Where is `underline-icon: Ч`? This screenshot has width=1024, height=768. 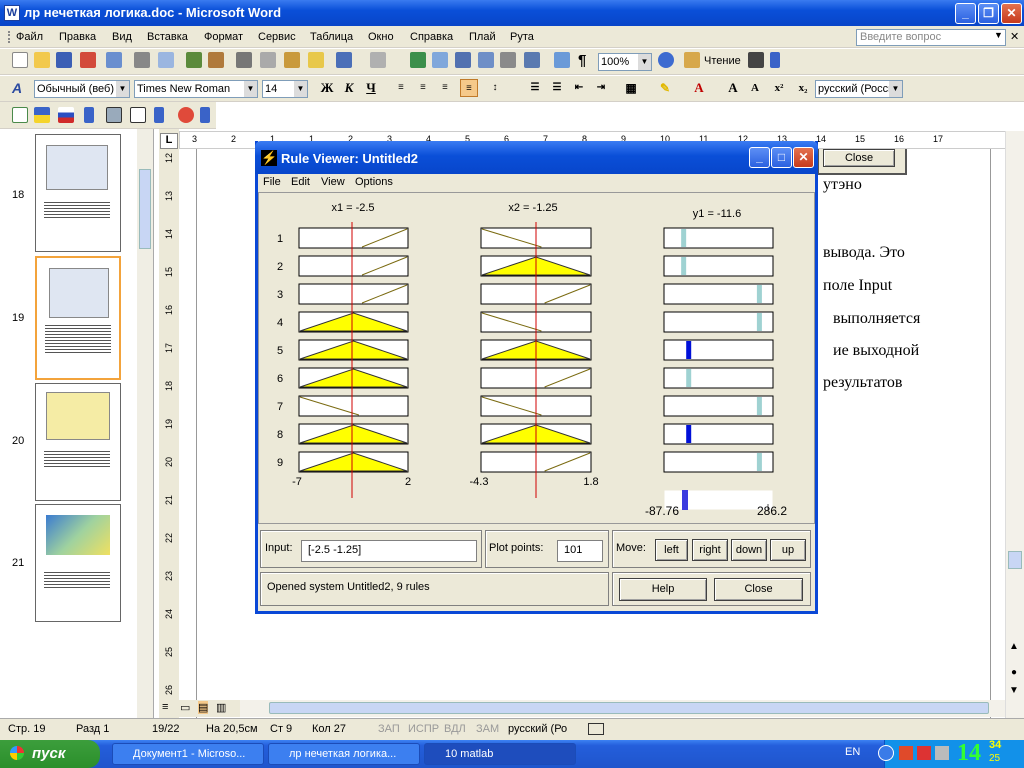 underline-icon: Ч is located at coordinates (371, 88).